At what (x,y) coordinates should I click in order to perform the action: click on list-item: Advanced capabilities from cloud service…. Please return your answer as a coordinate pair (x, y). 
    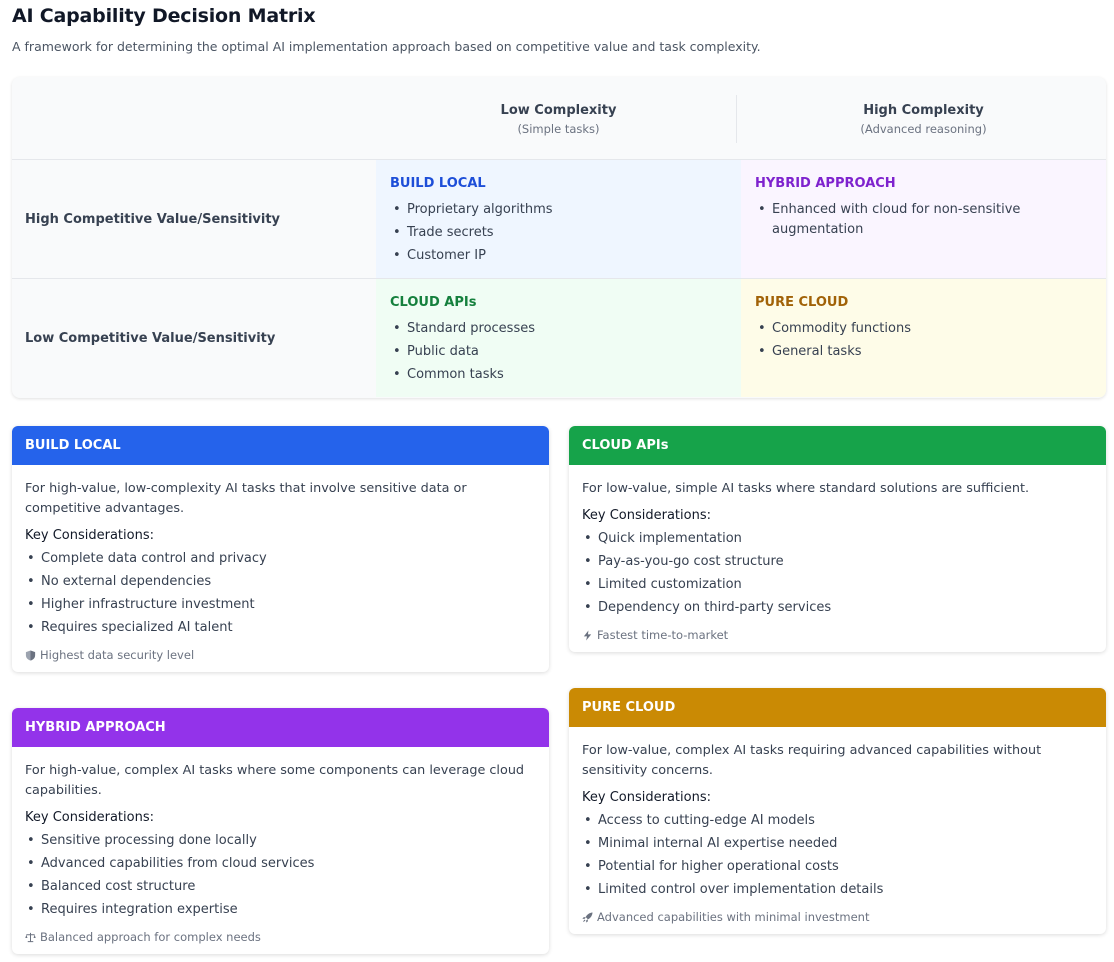
    Looking at the image, I should click on (280, 864).